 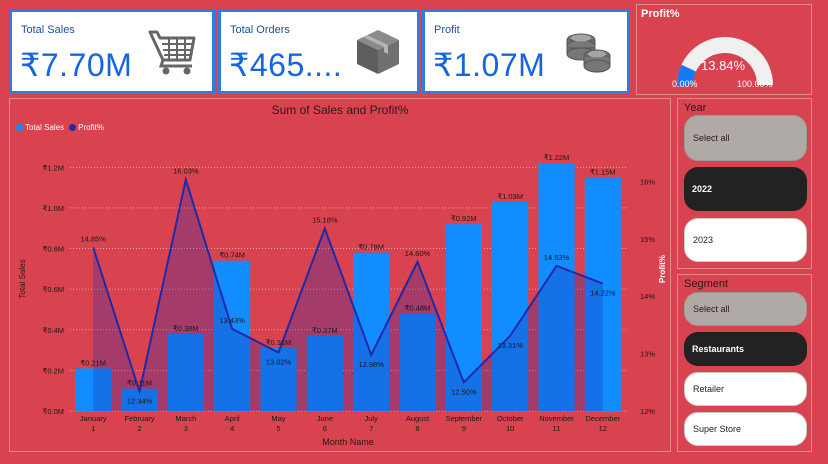 What do you see at coordinates (557, 257) in the screenshot?
I see `profit-data-label: 14.53%` at bounding box center [557, 257].